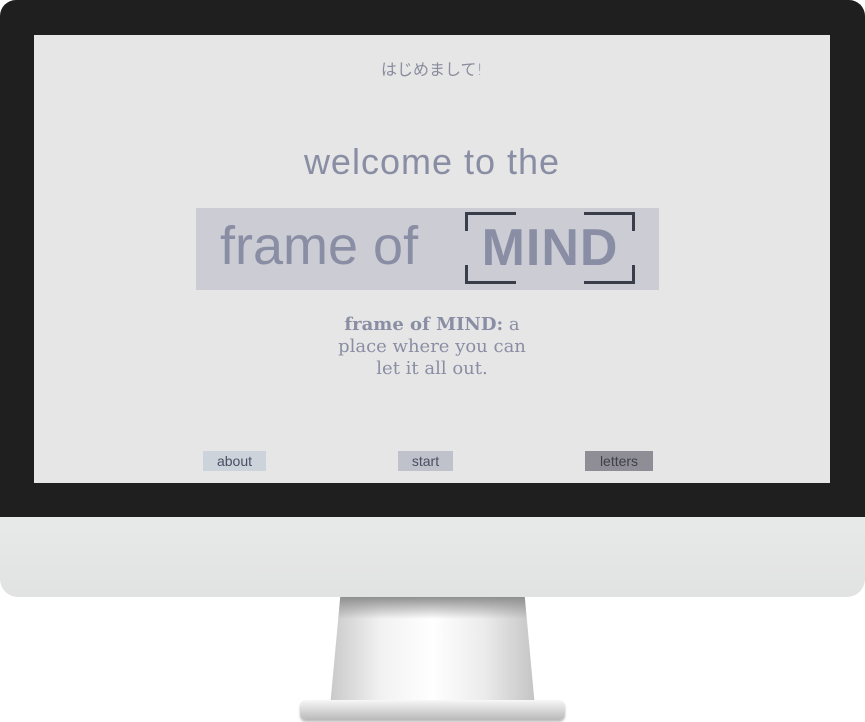 The height and width of the screenshot is (722, 865). Describe the element at coordinates (234, 461) in the screenshot. I see `about-button: about` at that location.